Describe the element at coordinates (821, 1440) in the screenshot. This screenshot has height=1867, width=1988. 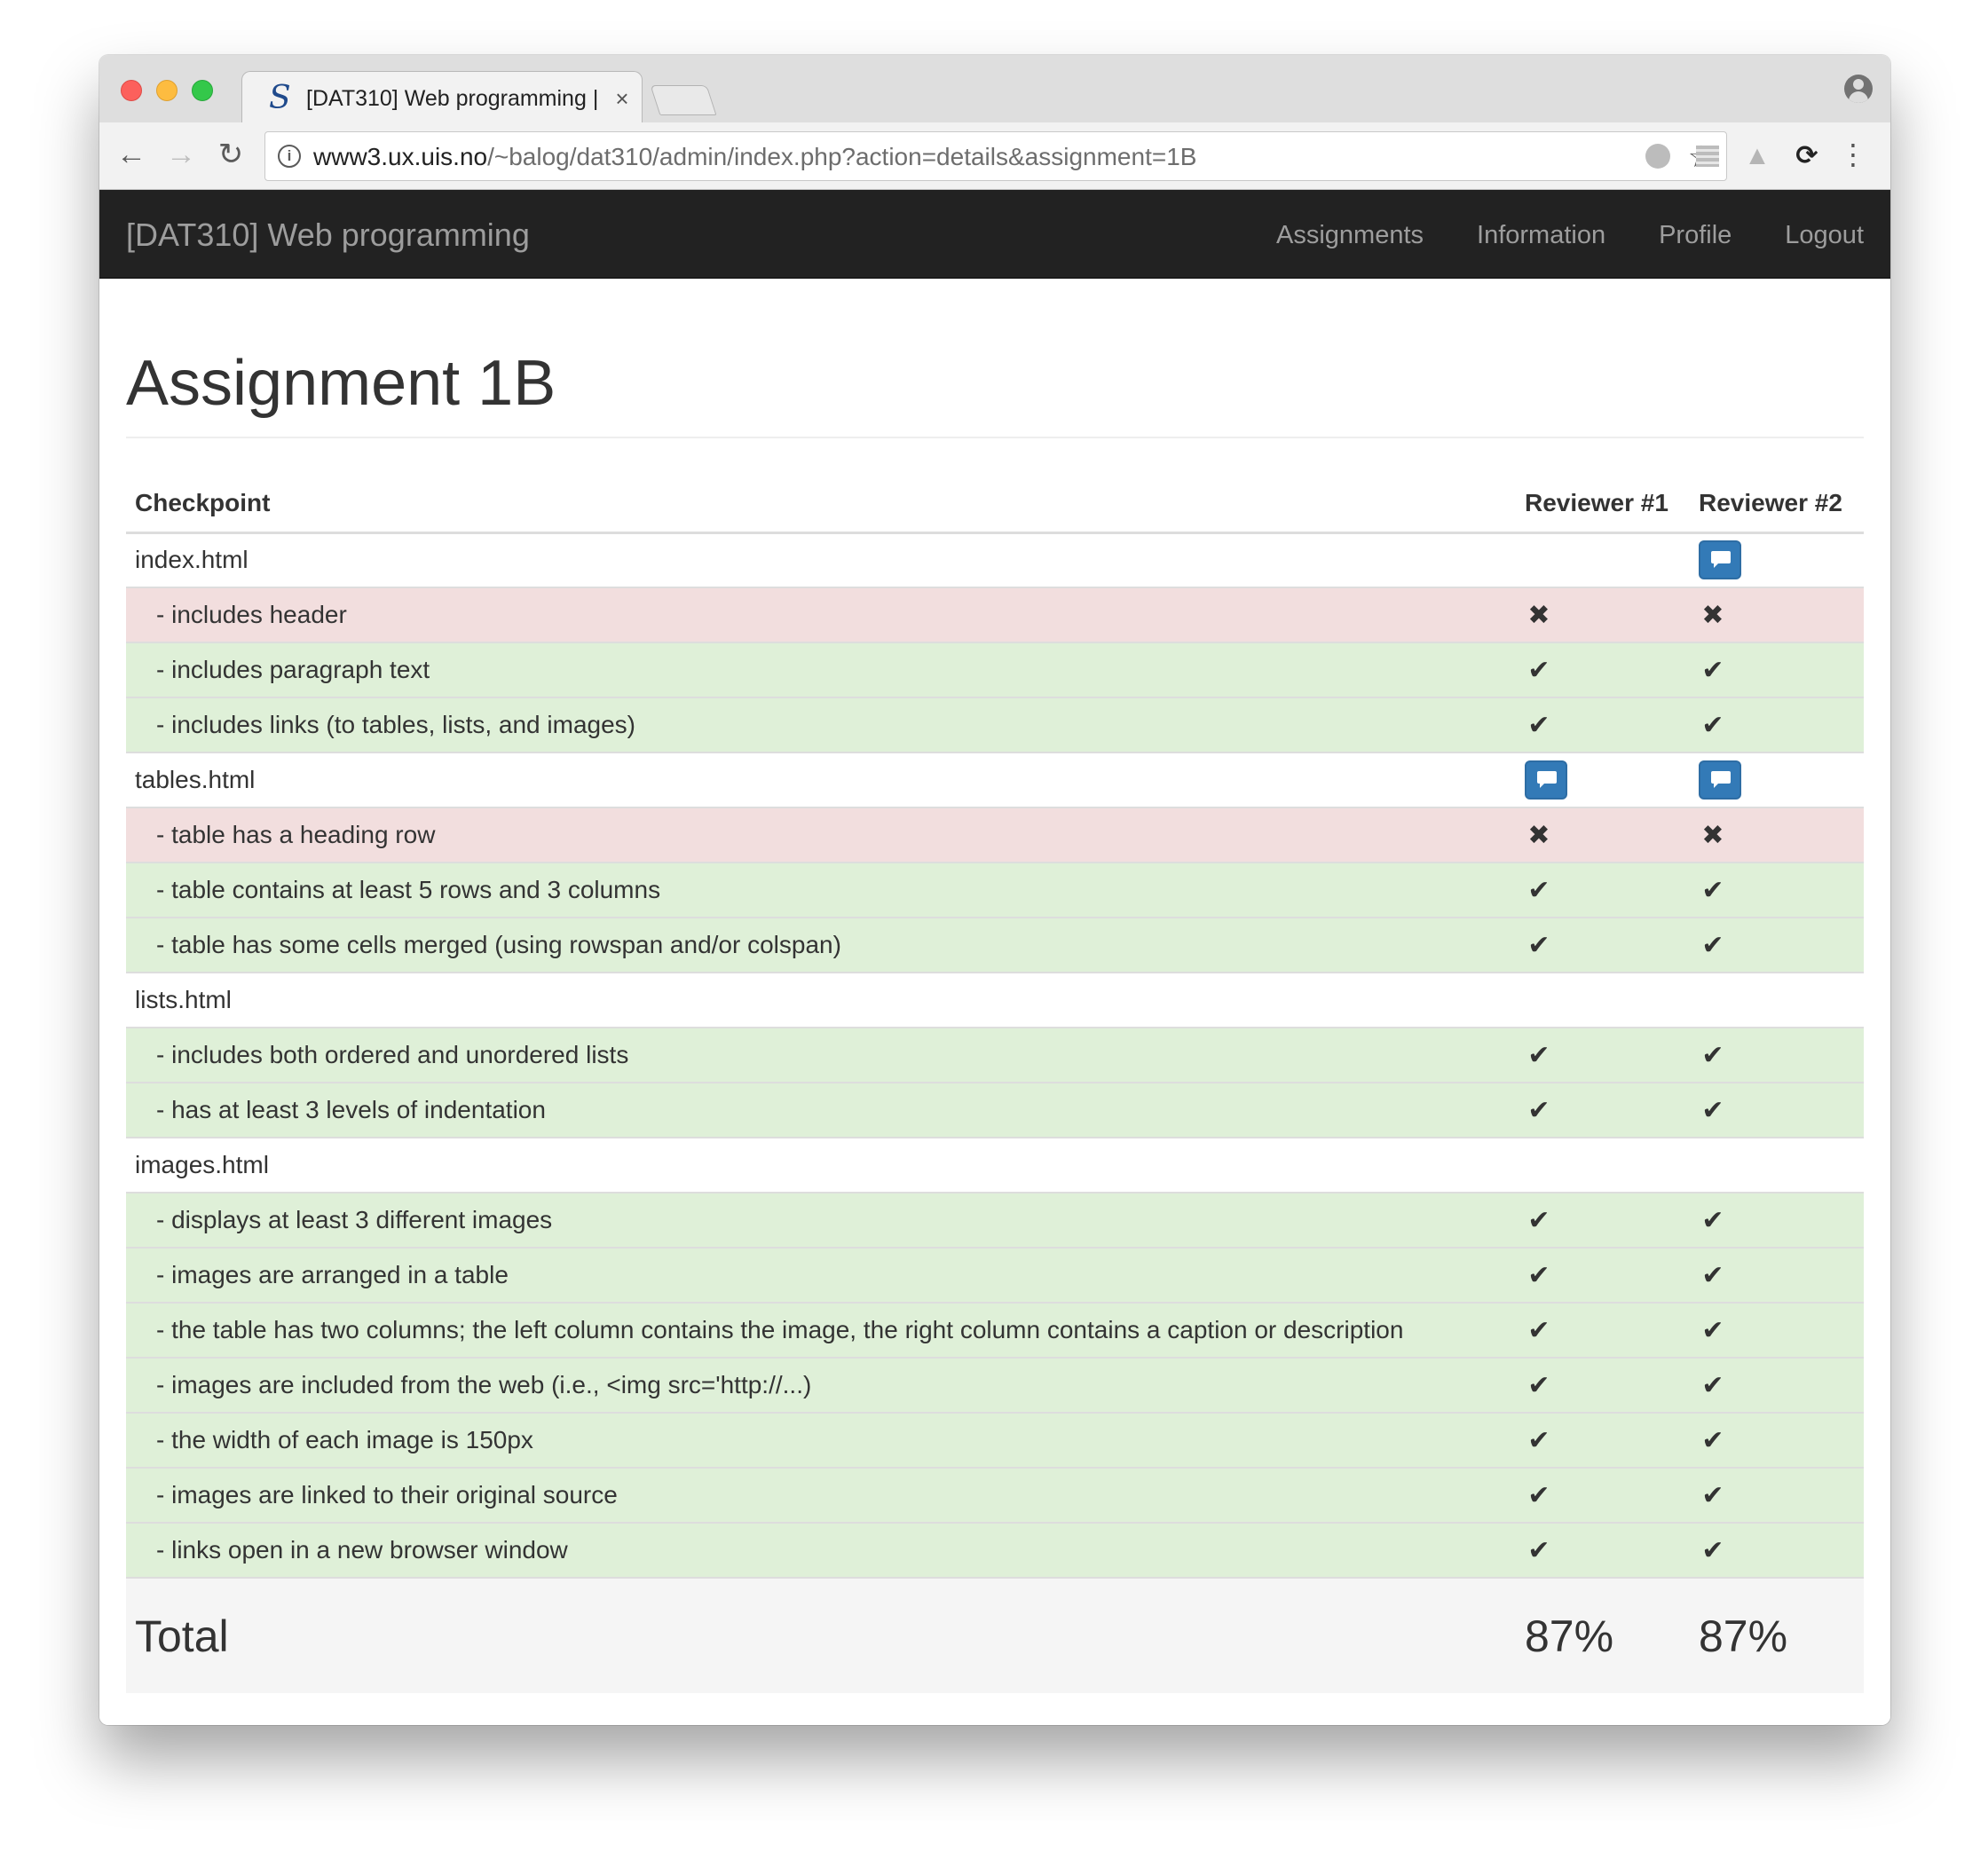
I see `checkpoint-label: - the width of each image is 150px` at that location.